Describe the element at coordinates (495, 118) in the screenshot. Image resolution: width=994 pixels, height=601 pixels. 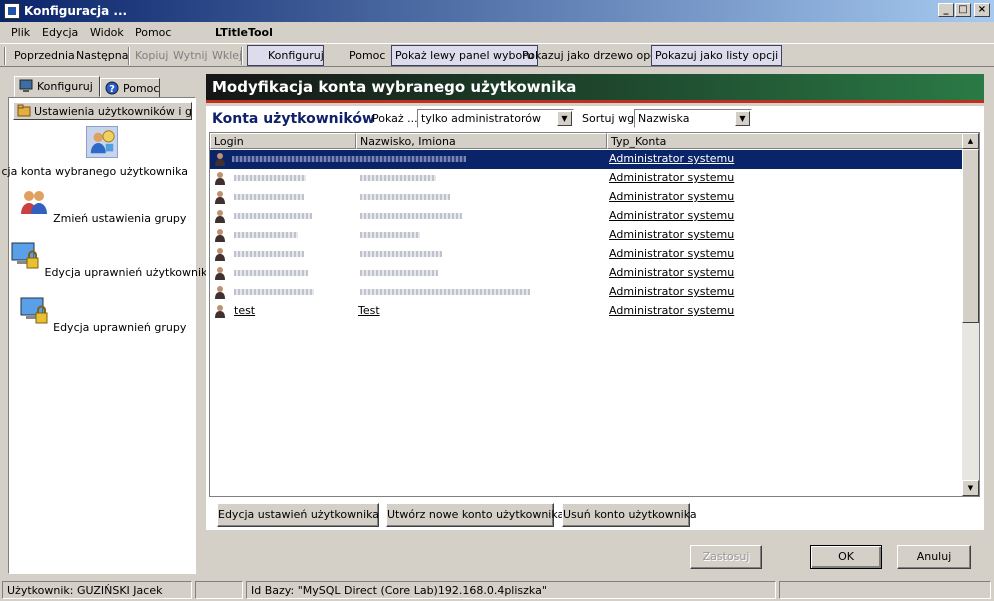
I see `show-filter-select: tylko administratorów ▼` at that location.